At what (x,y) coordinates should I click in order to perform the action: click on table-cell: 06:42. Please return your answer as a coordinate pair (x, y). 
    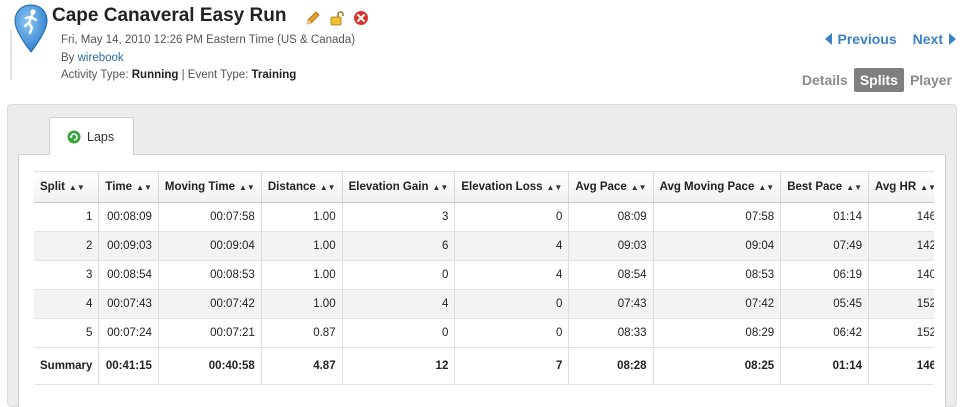
    Looking at the image, I should click on (825, 333).